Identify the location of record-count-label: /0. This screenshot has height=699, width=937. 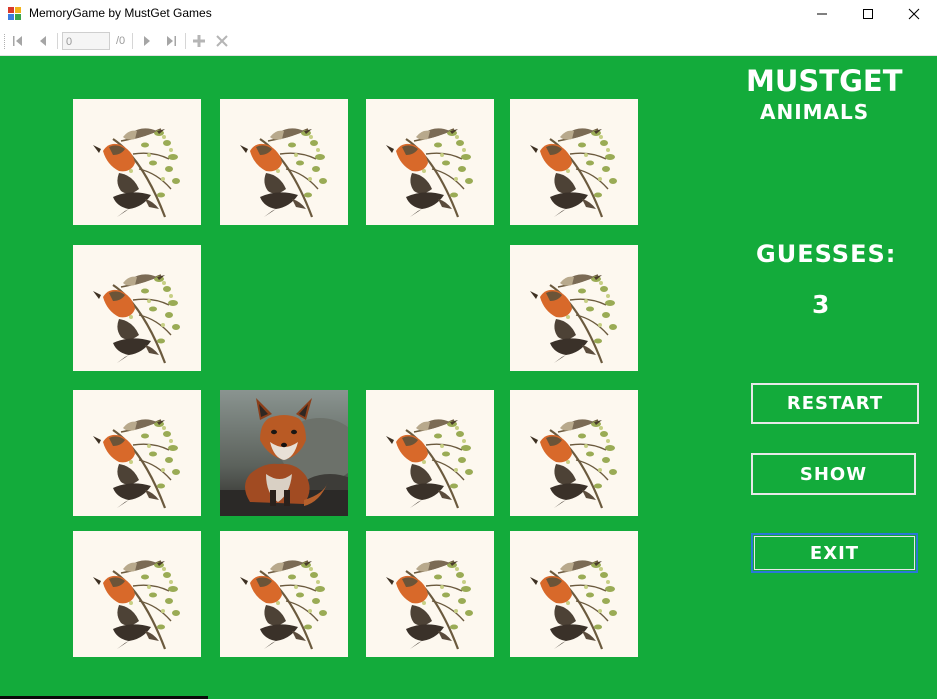
(121, 41).